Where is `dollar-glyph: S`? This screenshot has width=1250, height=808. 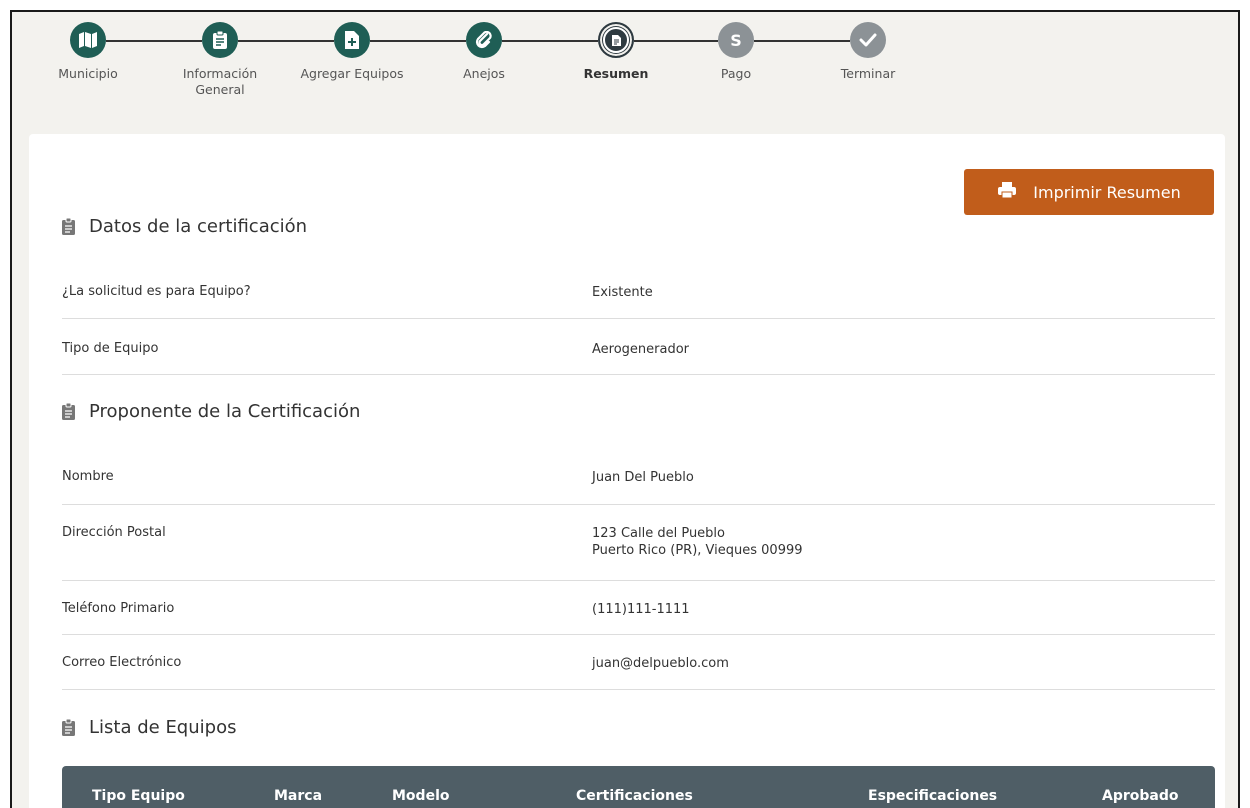
dollar-glyph: S is located at coordinates (736, 40).